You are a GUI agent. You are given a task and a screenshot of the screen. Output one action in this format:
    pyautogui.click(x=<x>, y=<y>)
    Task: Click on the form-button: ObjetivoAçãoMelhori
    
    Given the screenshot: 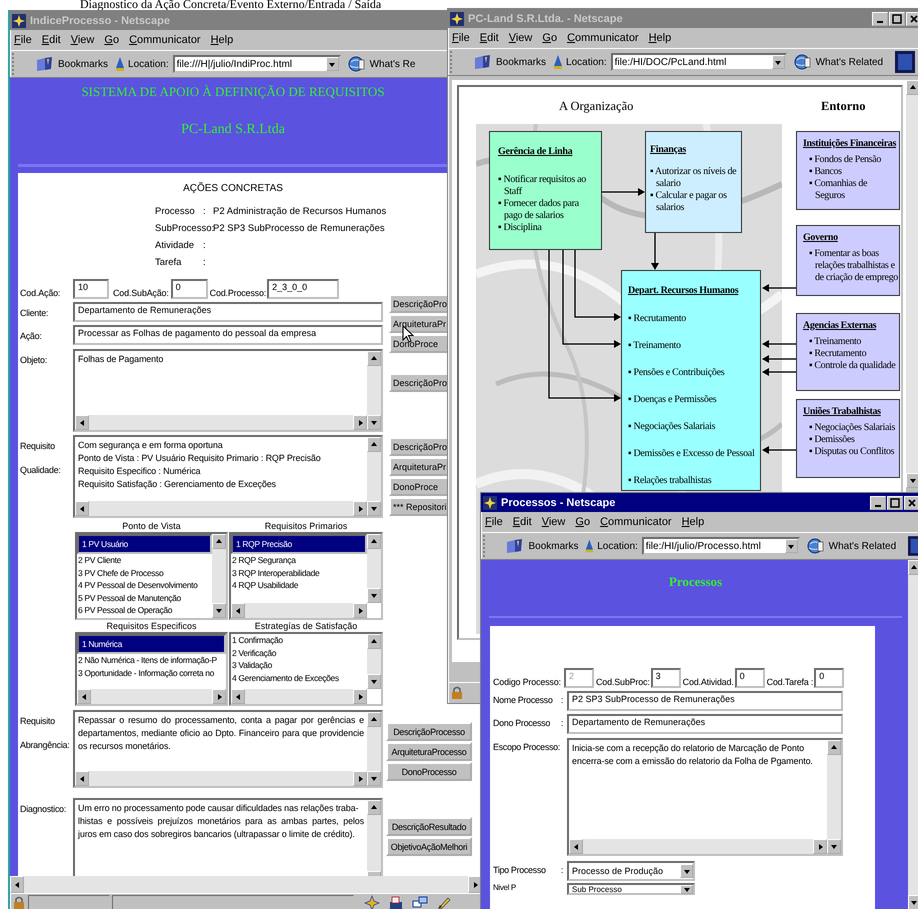 What is the action you would take?
    pyautogui.click(x=429, y=846)
    